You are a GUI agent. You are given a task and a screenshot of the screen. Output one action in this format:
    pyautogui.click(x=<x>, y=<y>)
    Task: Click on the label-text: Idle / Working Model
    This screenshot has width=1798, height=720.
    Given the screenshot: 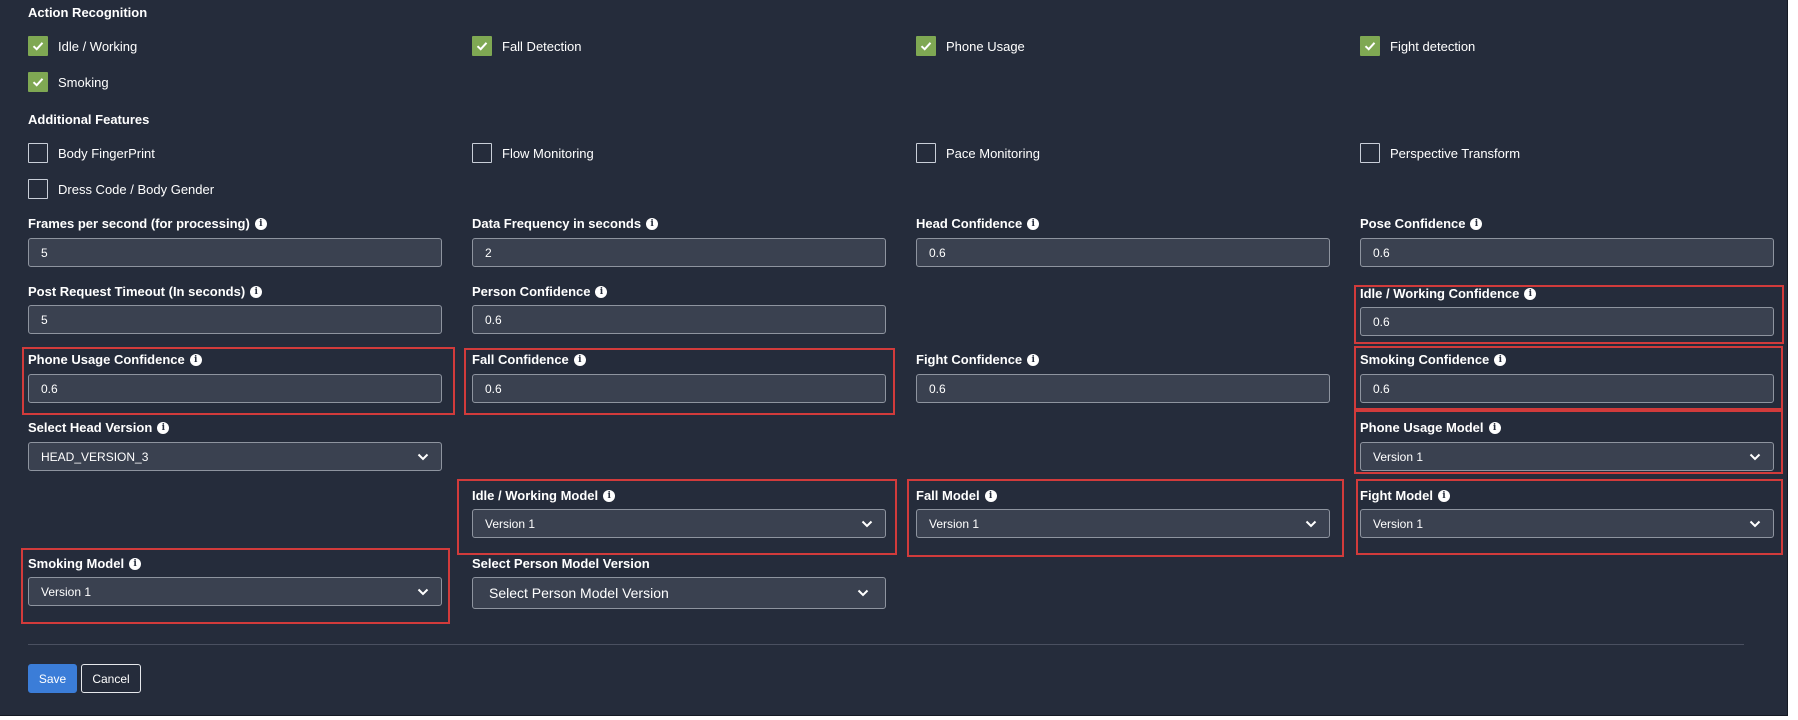 What is the action you would take?
    pyautogui.click(x=535, y=495)
    